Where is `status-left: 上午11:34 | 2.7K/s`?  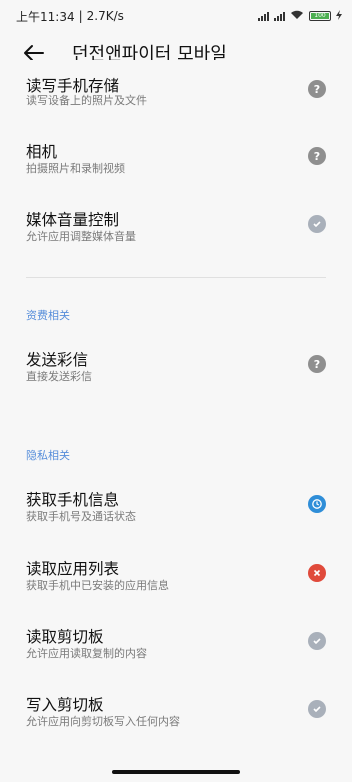 status-left: 上午11:34 | 2.7K/s is located at coordinates (70, 16).